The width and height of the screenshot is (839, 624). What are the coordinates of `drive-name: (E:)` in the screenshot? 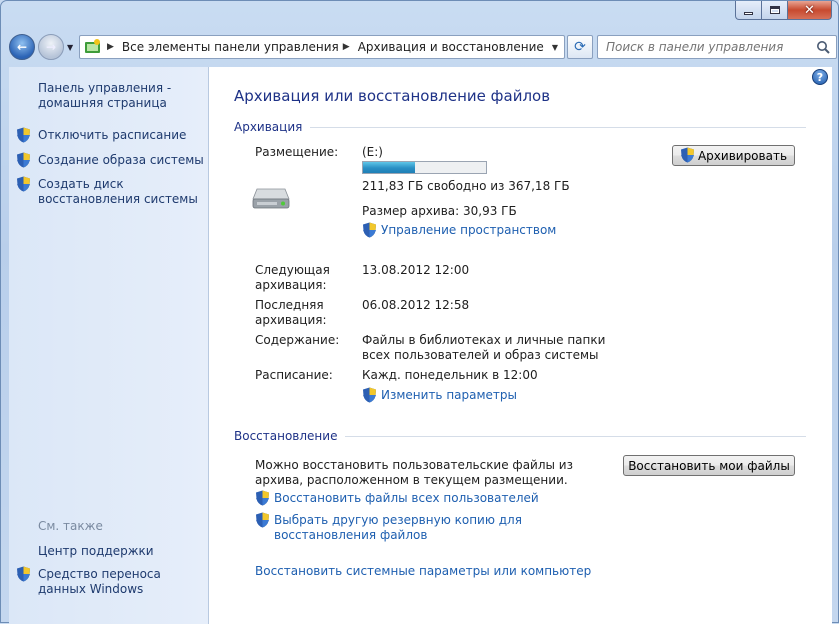 It's located at (372, 152).